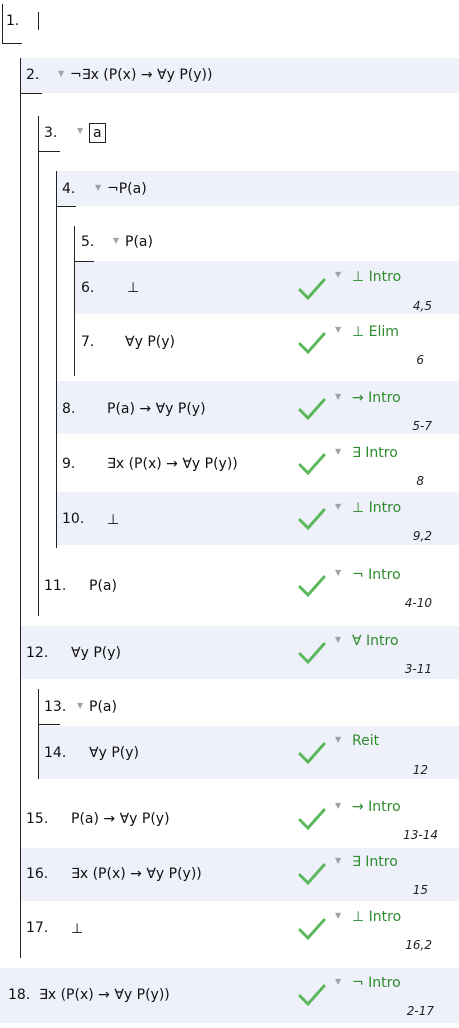  Describe the element at coordinates (402, 603) in the screenshot. I see `citation: 4-10` at that location.